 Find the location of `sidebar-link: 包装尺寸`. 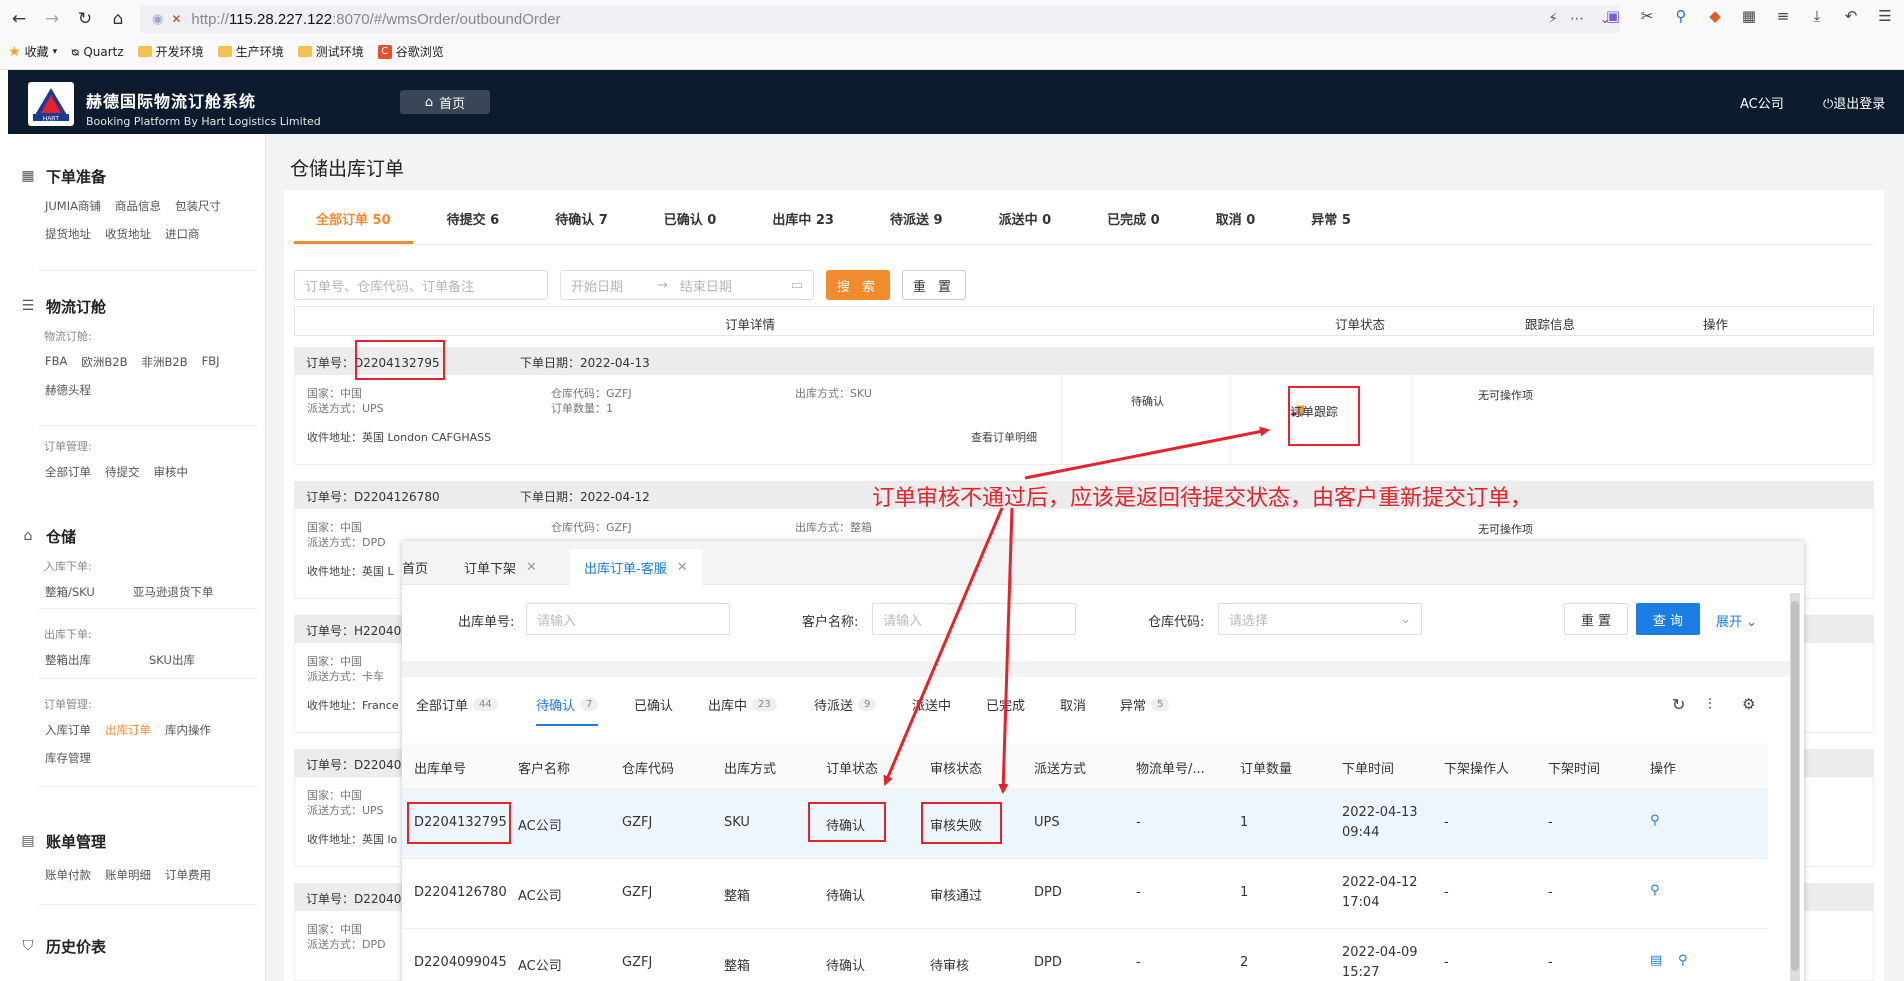

sidebar-link: 包装尺寸 is located at coordinates (198, 206).